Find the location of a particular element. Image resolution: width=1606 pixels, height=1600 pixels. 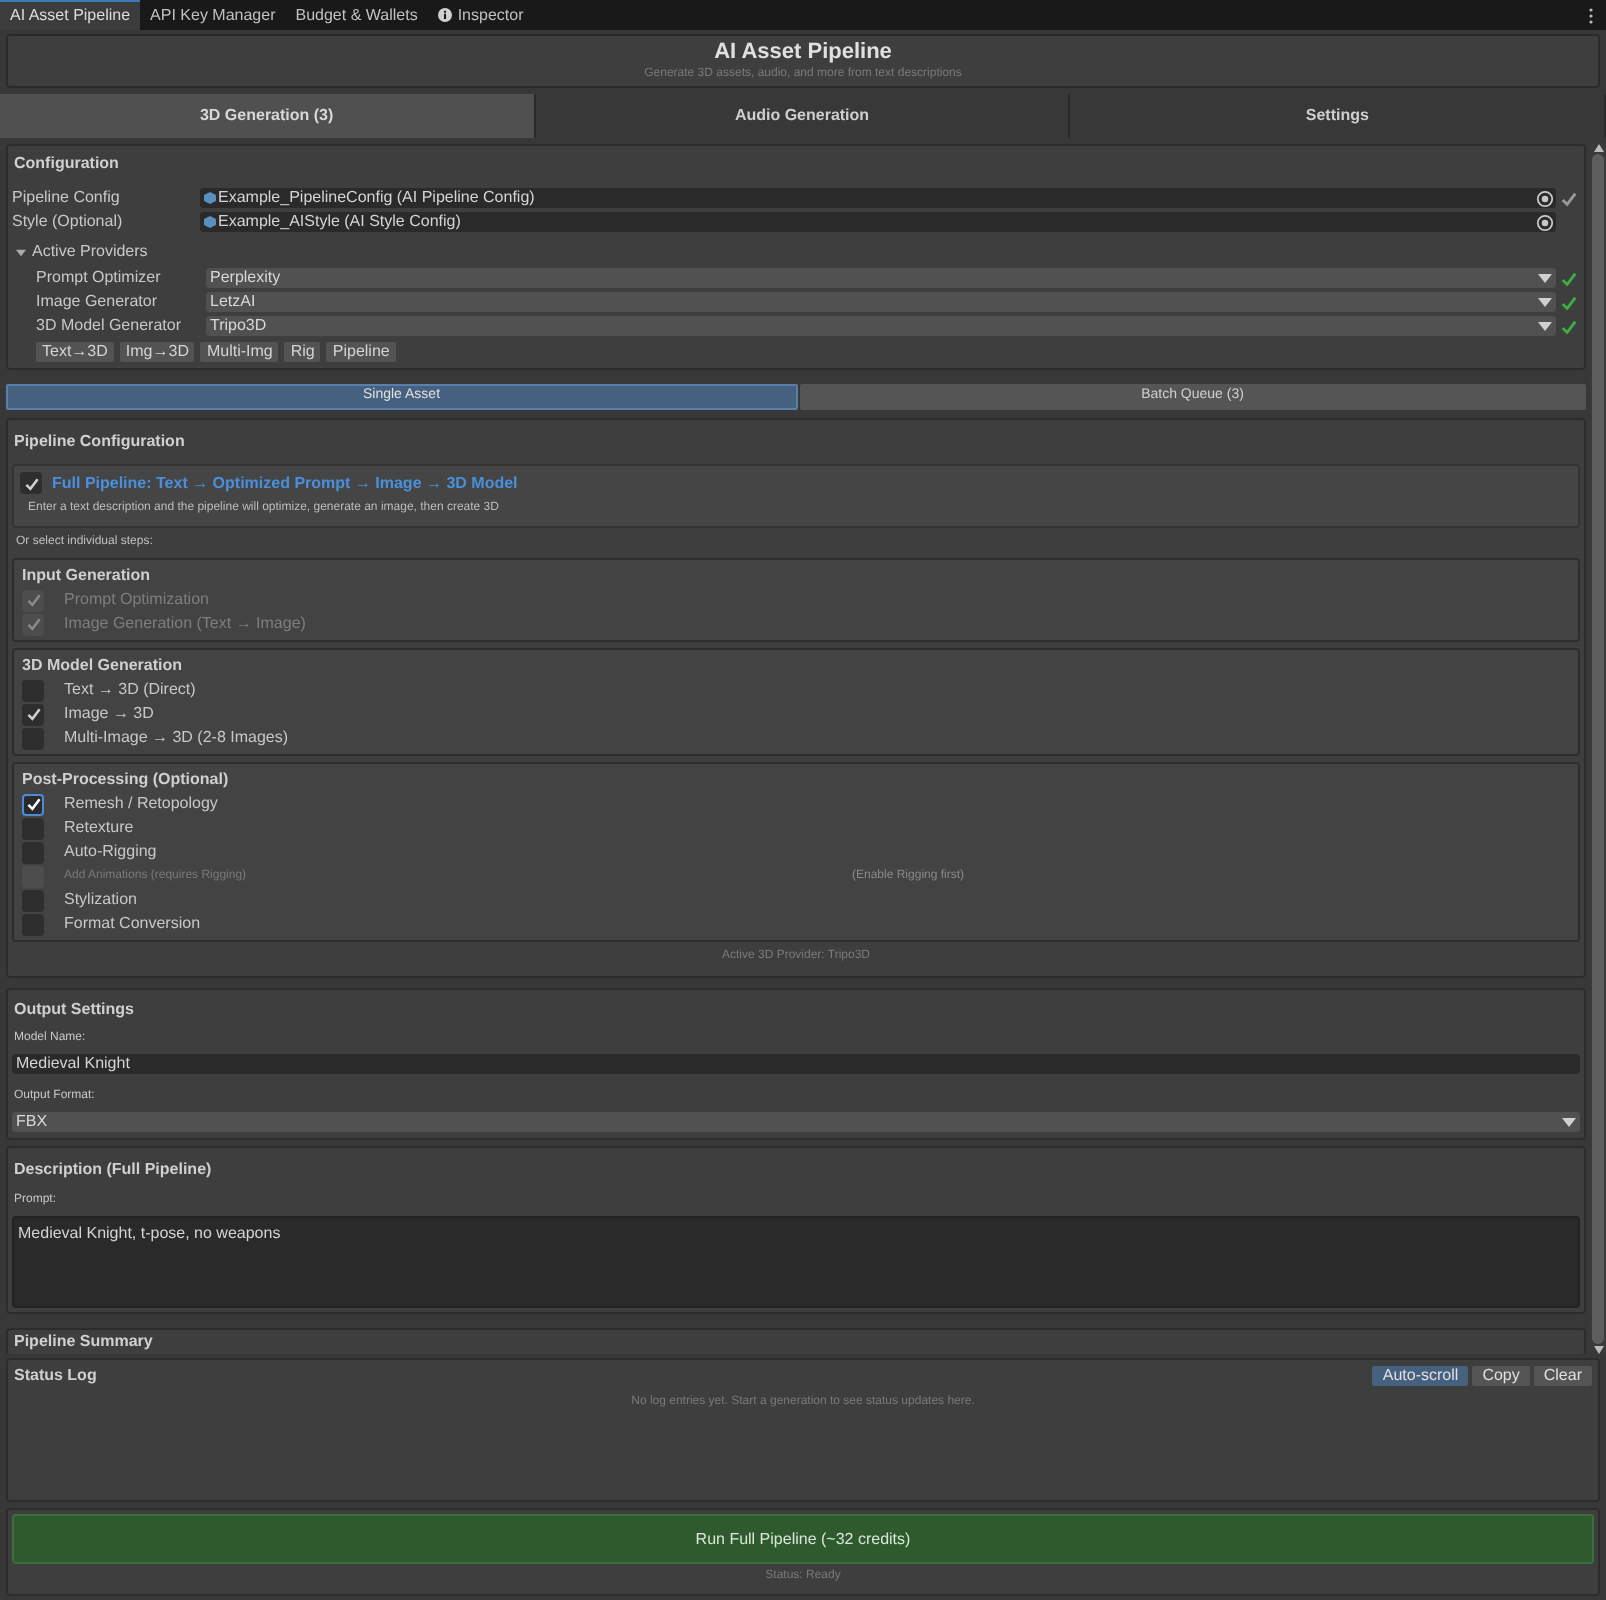

format-dropdown: FBX is located at coordinates (796, 1122).